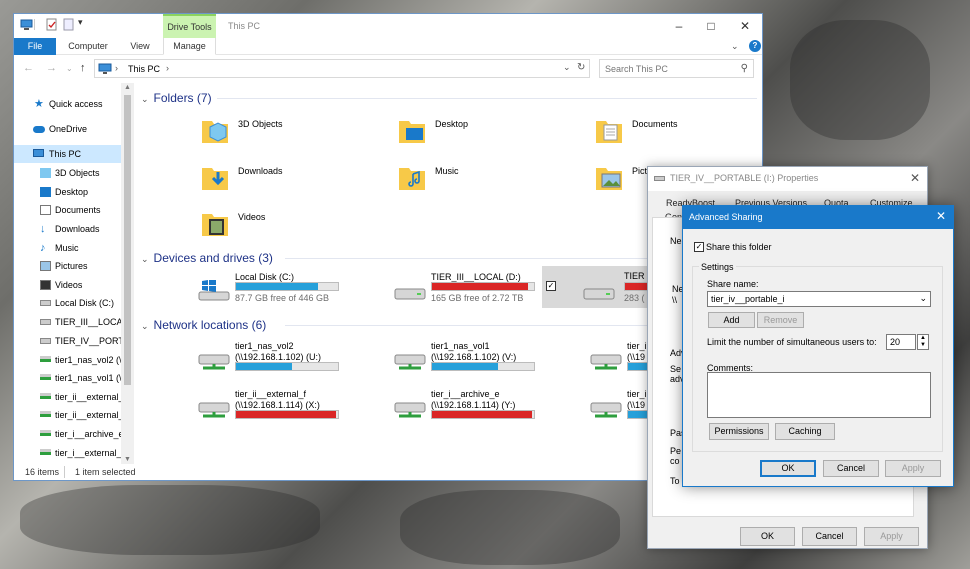  Describe the element at coordinates (829, 536) in the screenshot. I see `properties-cancel-button: Cancel` at that location.